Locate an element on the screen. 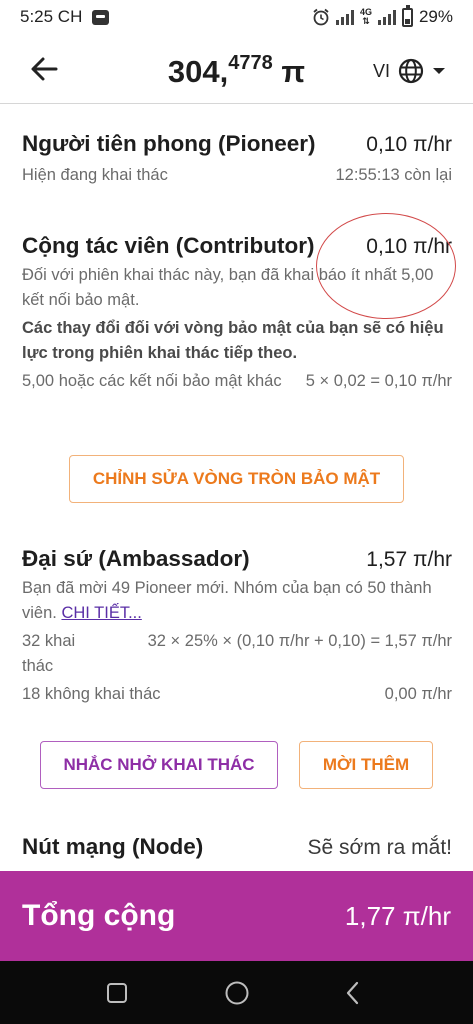 The width and height of the screenshot is (473, 1024). balance-fraction: 4778 is located at coordinates (250, 63).